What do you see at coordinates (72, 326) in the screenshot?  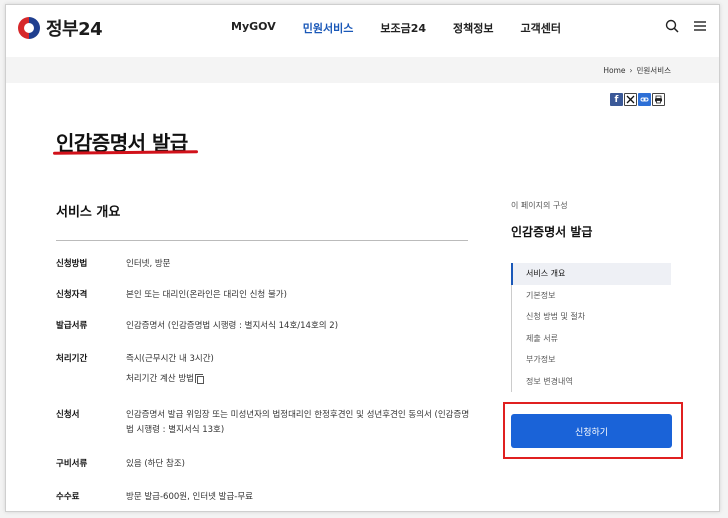 I see `row-label: 발급서류` at bounding box center [72, 326].